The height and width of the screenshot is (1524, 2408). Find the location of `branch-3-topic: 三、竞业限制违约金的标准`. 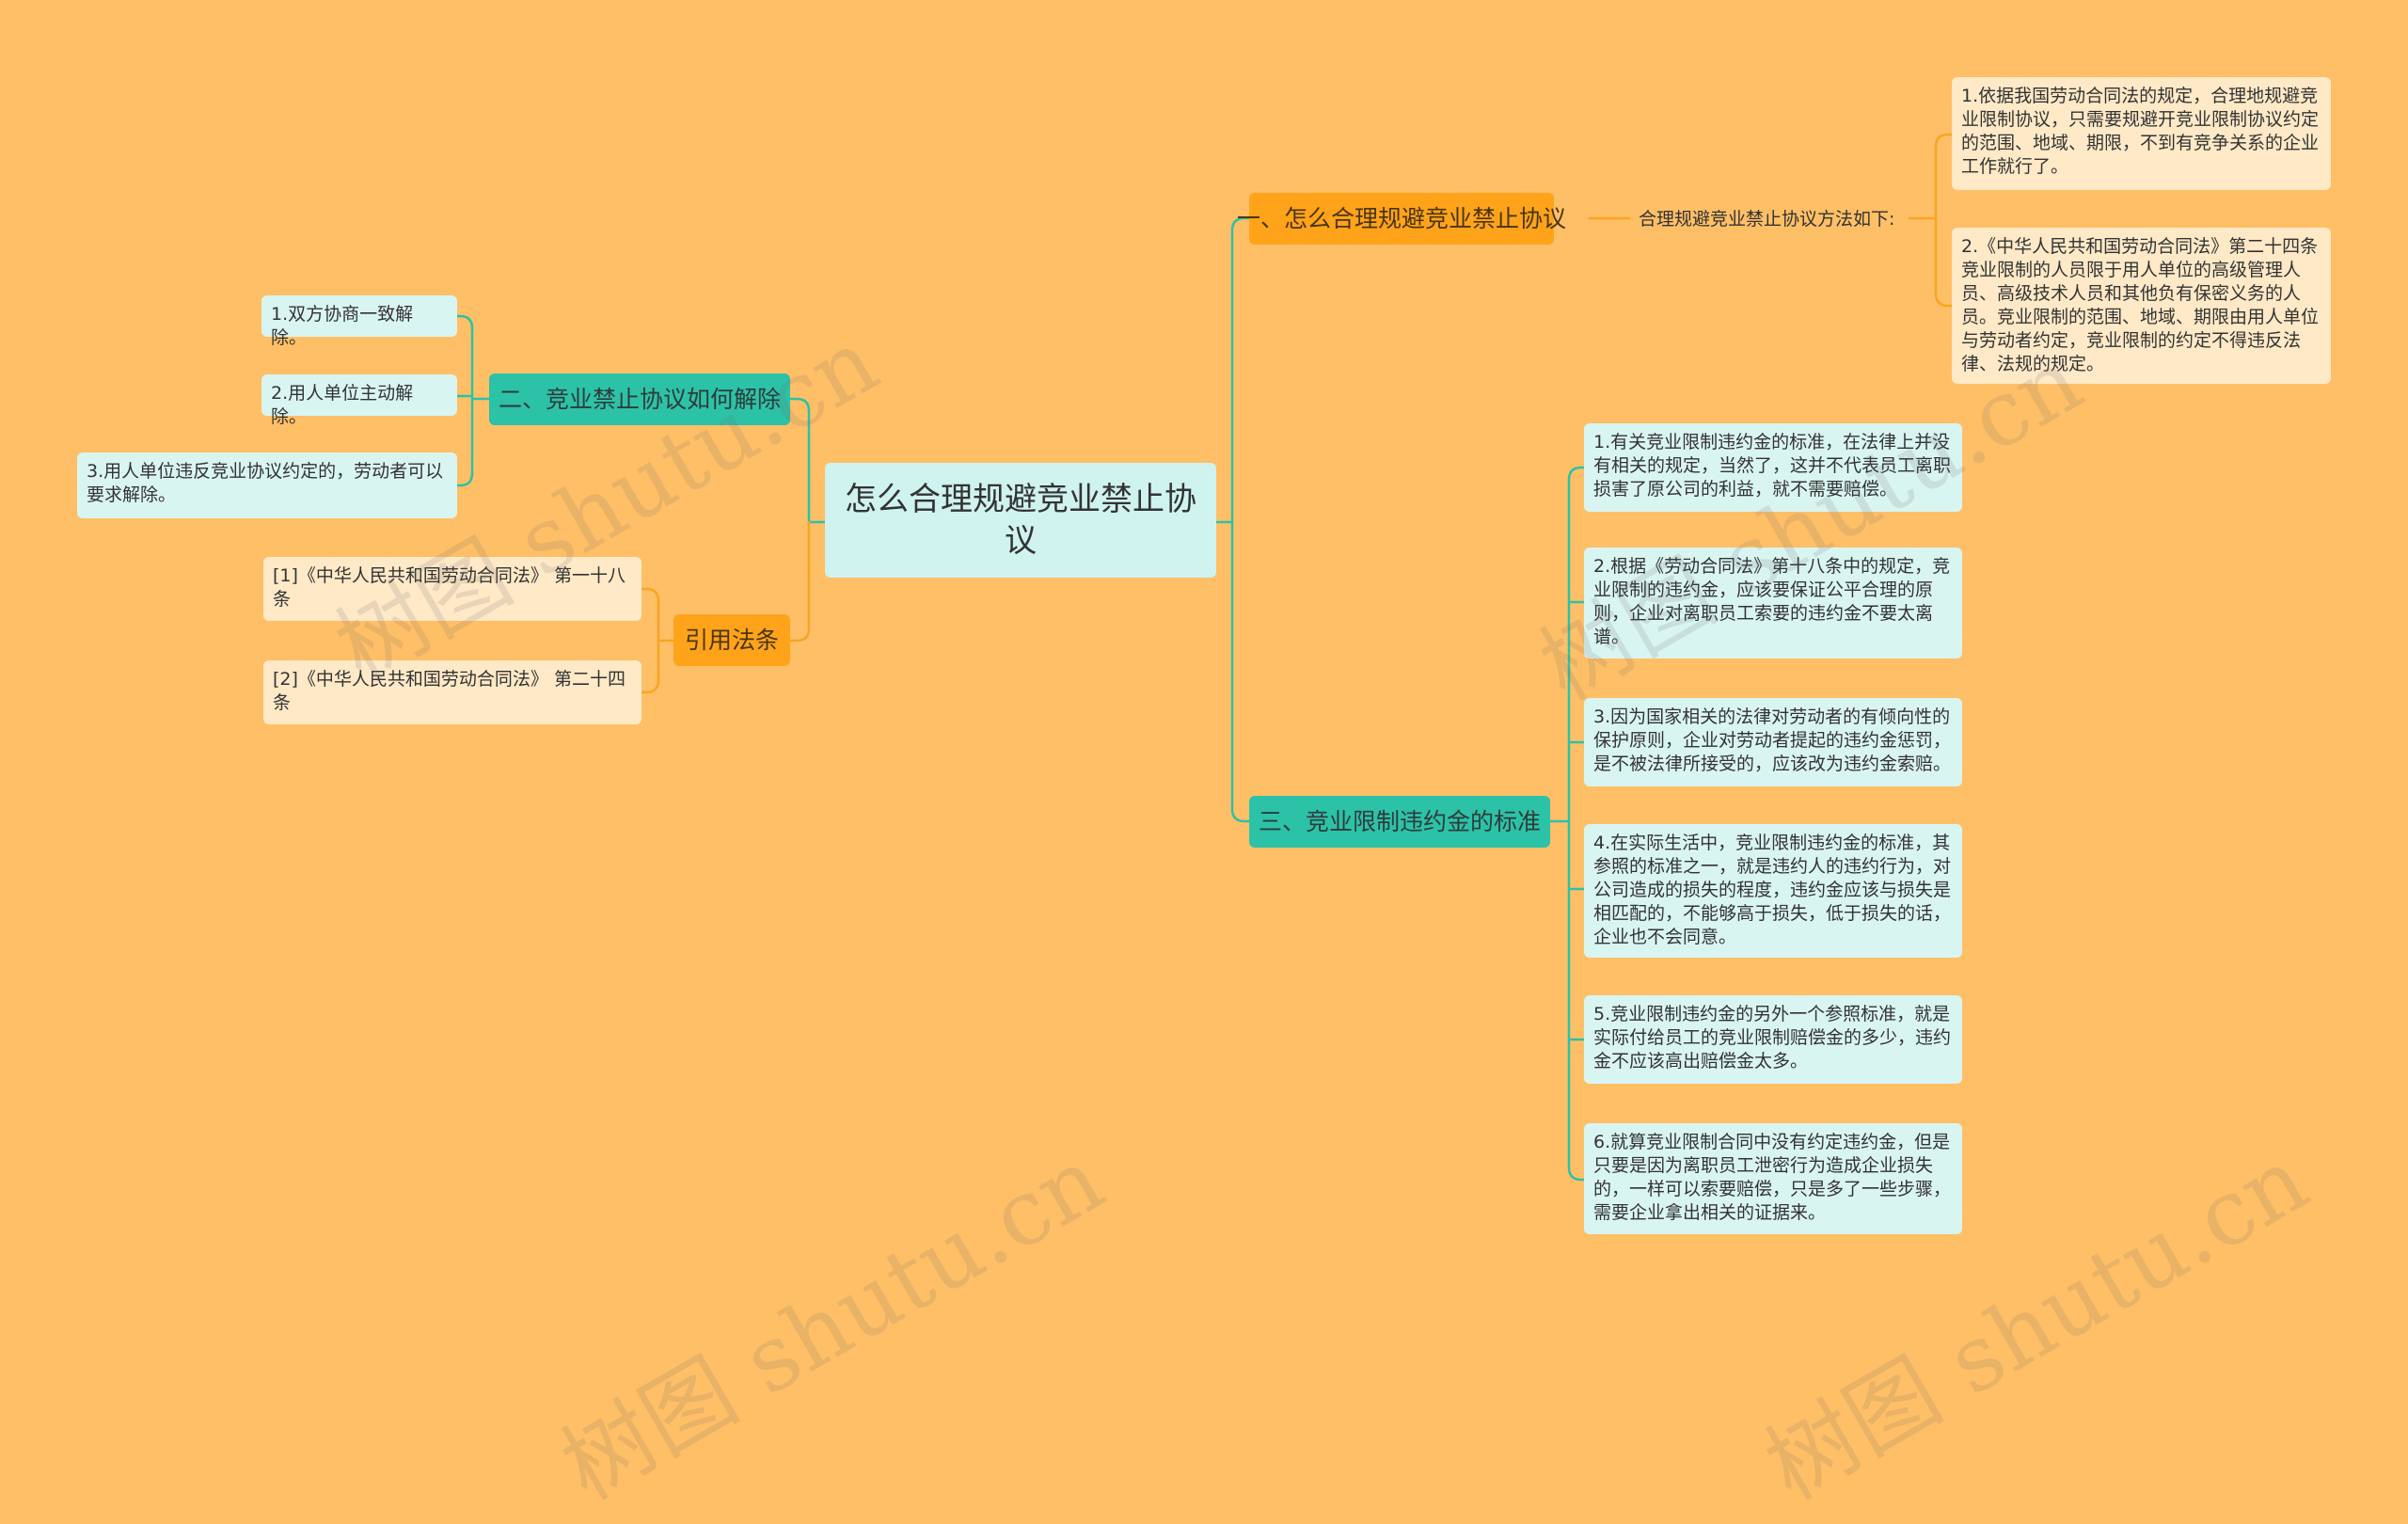

branch-3-topic: 三、竞业限制违约金的标准 is located at coordinates (1399, 822).